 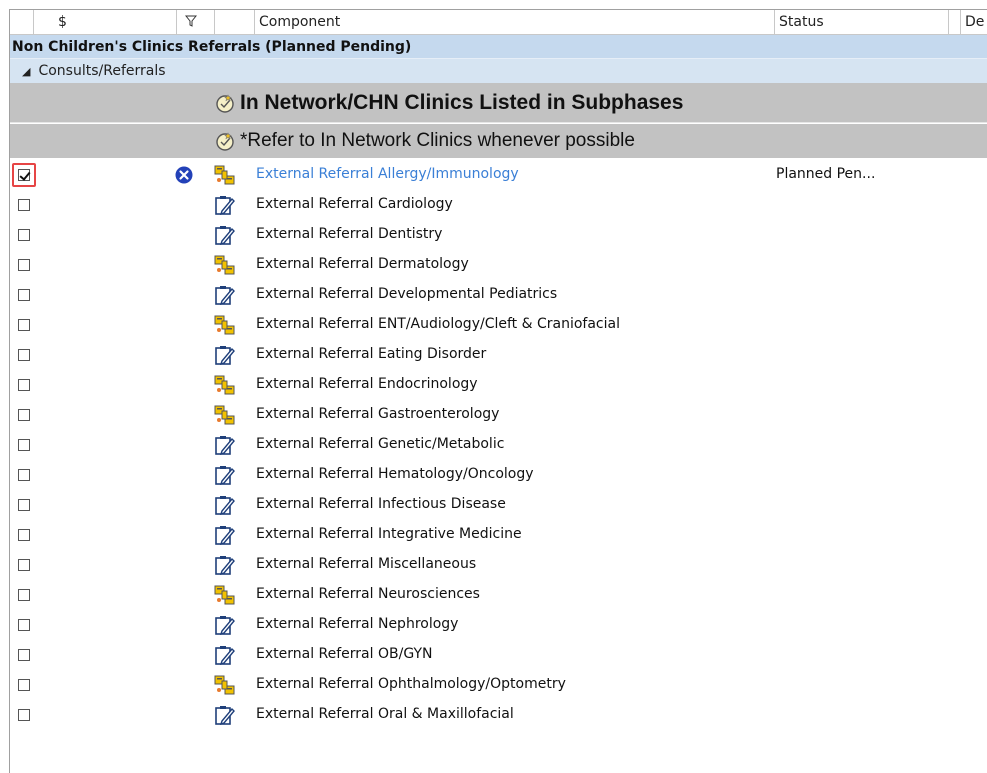 What do you see at coordinates (498, 594) in the screenshot?
I see `order-row: External Referral Neurosciences` at bounding box center [498, 594].